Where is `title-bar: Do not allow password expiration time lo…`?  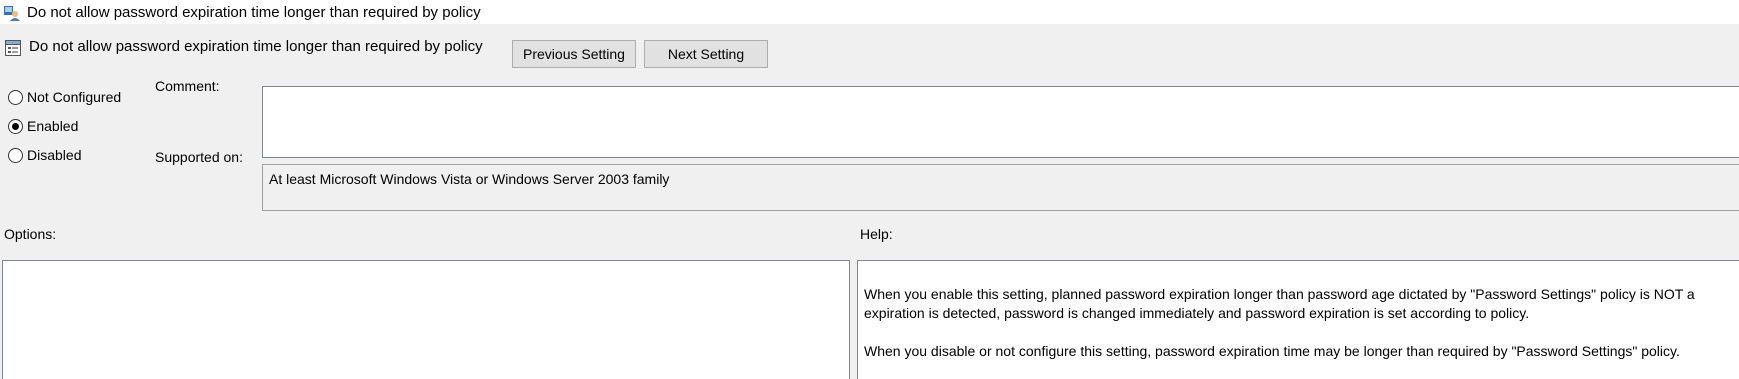 title-bar: Do not allow password expiration time lo… is located at coordinates (869, 12).